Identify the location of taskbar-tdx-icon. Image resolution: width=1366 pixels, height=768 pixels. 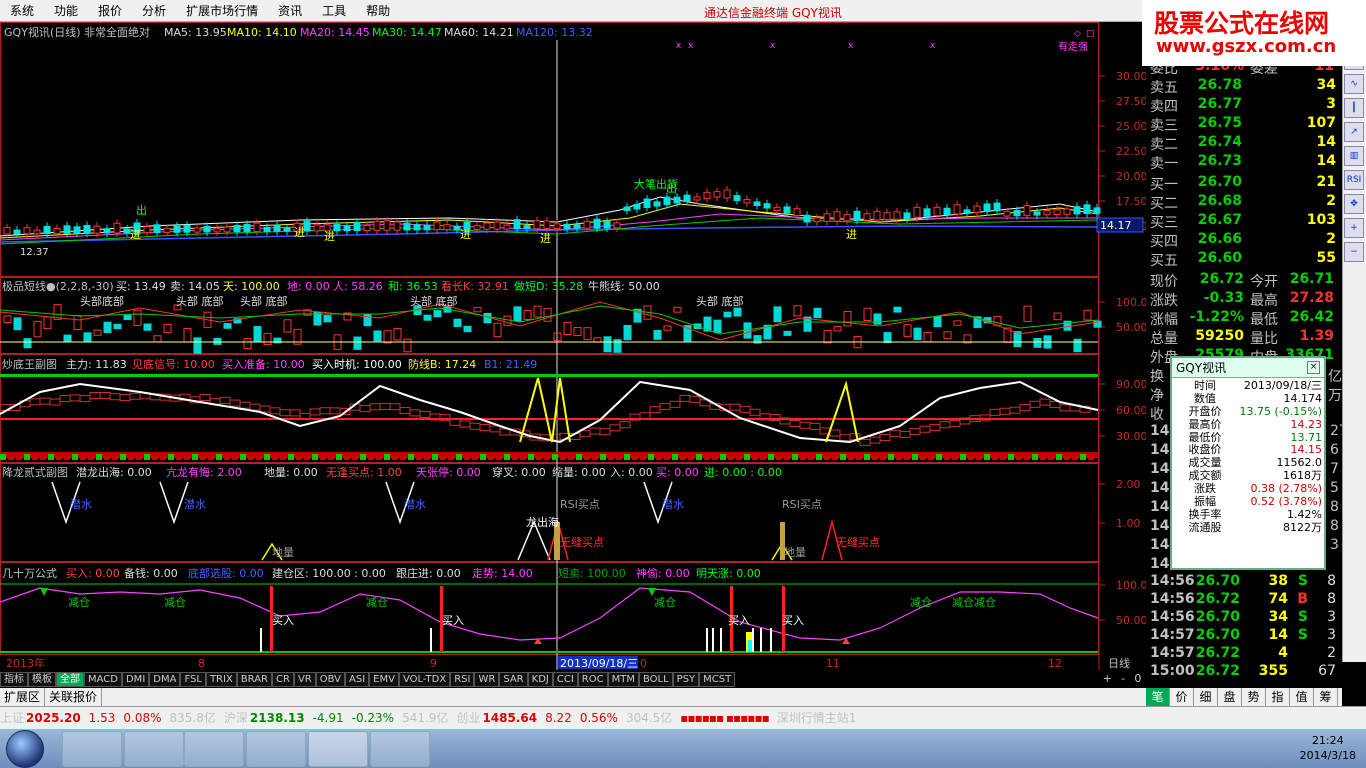
(338, 749).